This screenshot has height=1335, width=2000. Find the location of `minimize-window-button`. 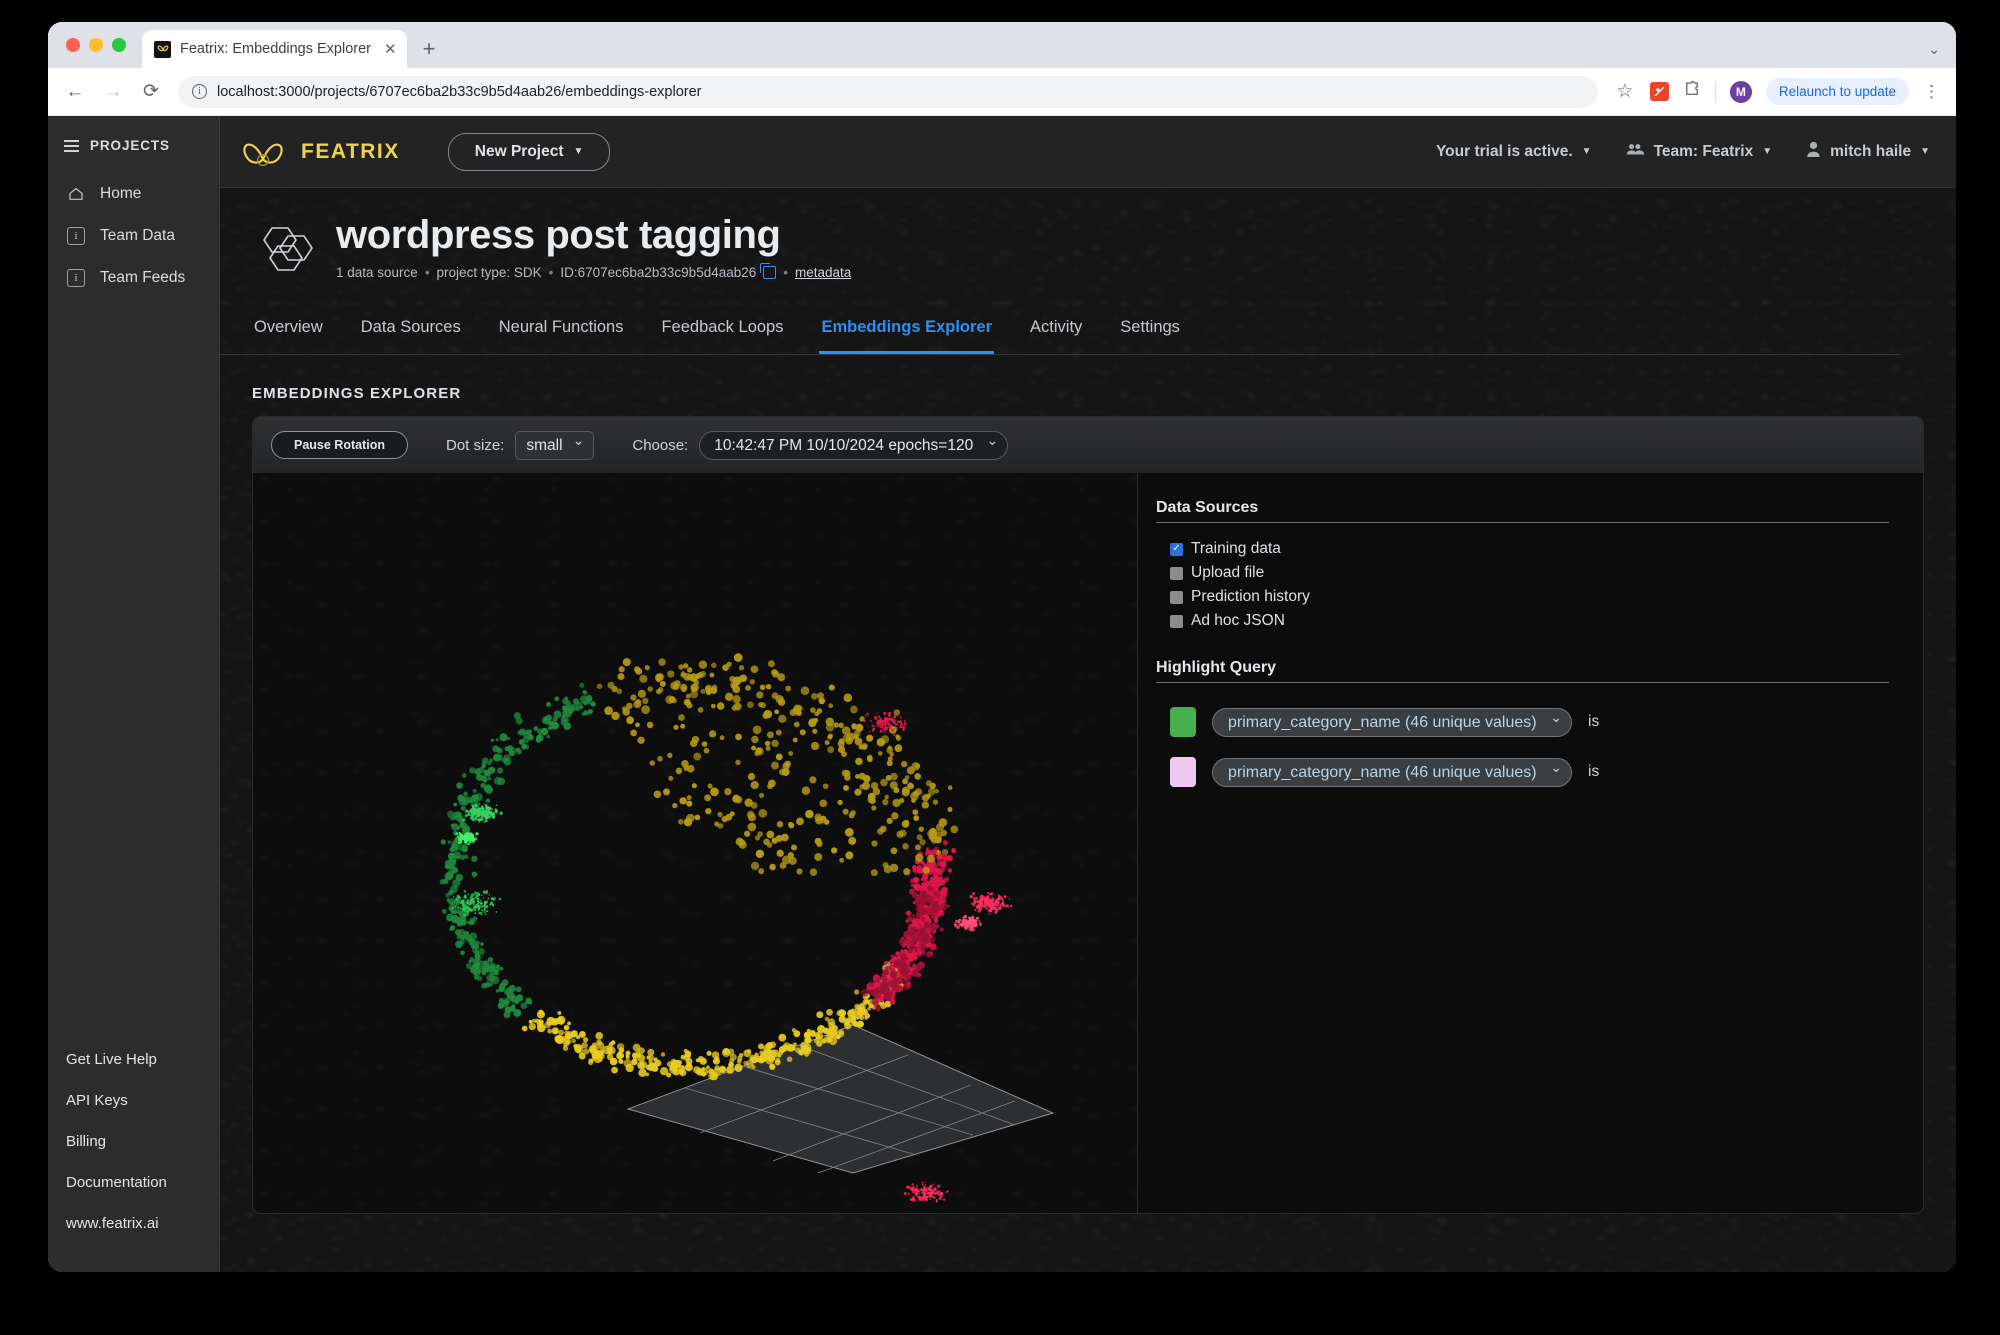

minimize-window-button is located at coordinates (96, 45).